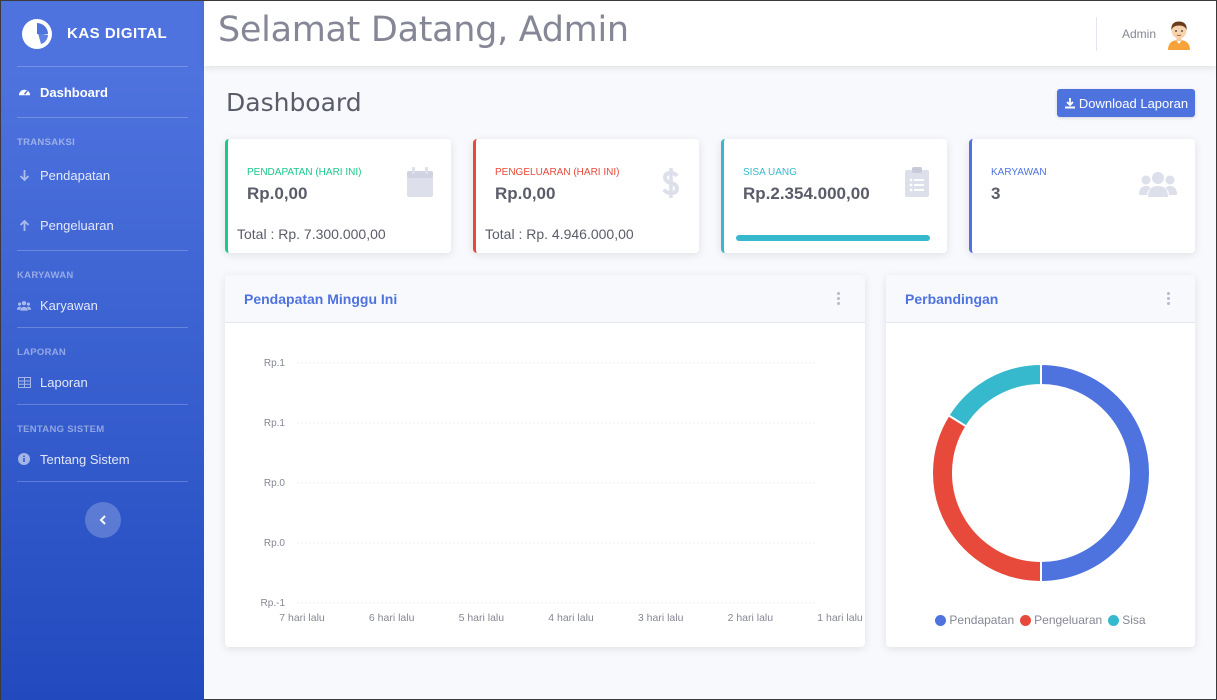  What do you see at coordinates (1068, 620) in the screenshot?
I see `legend-label: Pengeluaran` at bounding box center [1068, 620].